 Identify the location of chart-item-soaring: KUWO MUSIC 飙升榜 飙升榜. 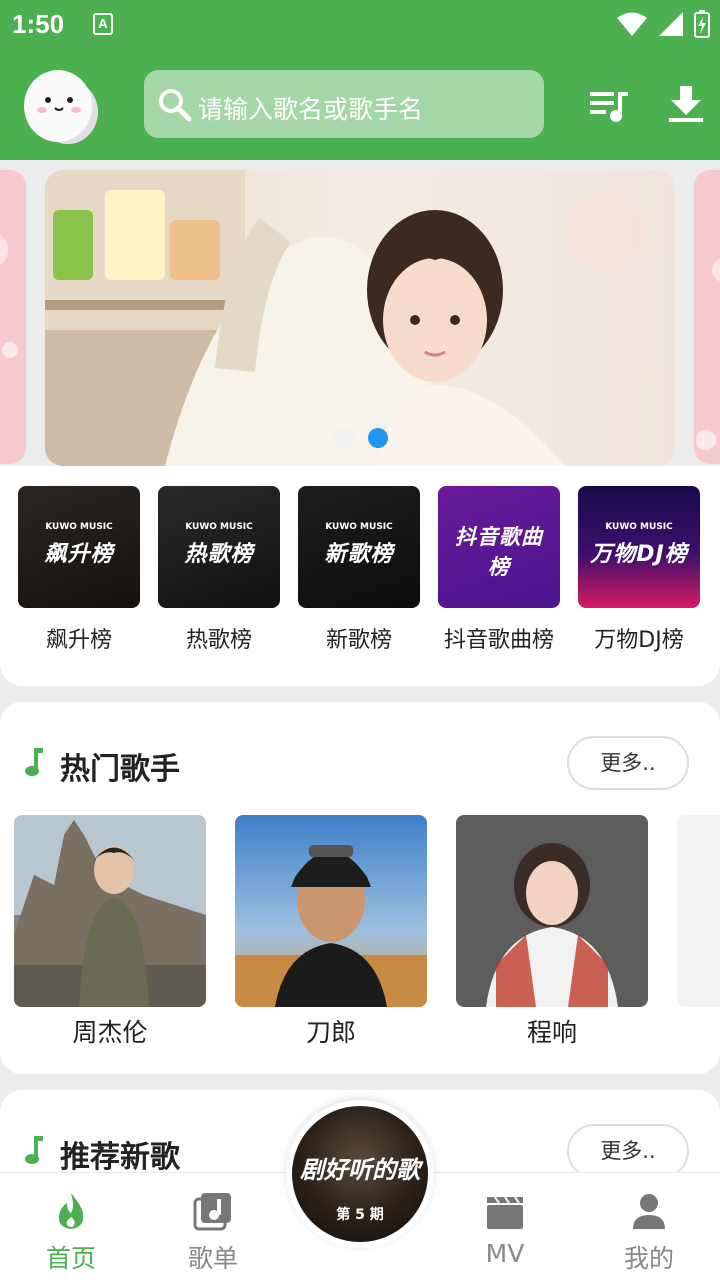
(79, 570).